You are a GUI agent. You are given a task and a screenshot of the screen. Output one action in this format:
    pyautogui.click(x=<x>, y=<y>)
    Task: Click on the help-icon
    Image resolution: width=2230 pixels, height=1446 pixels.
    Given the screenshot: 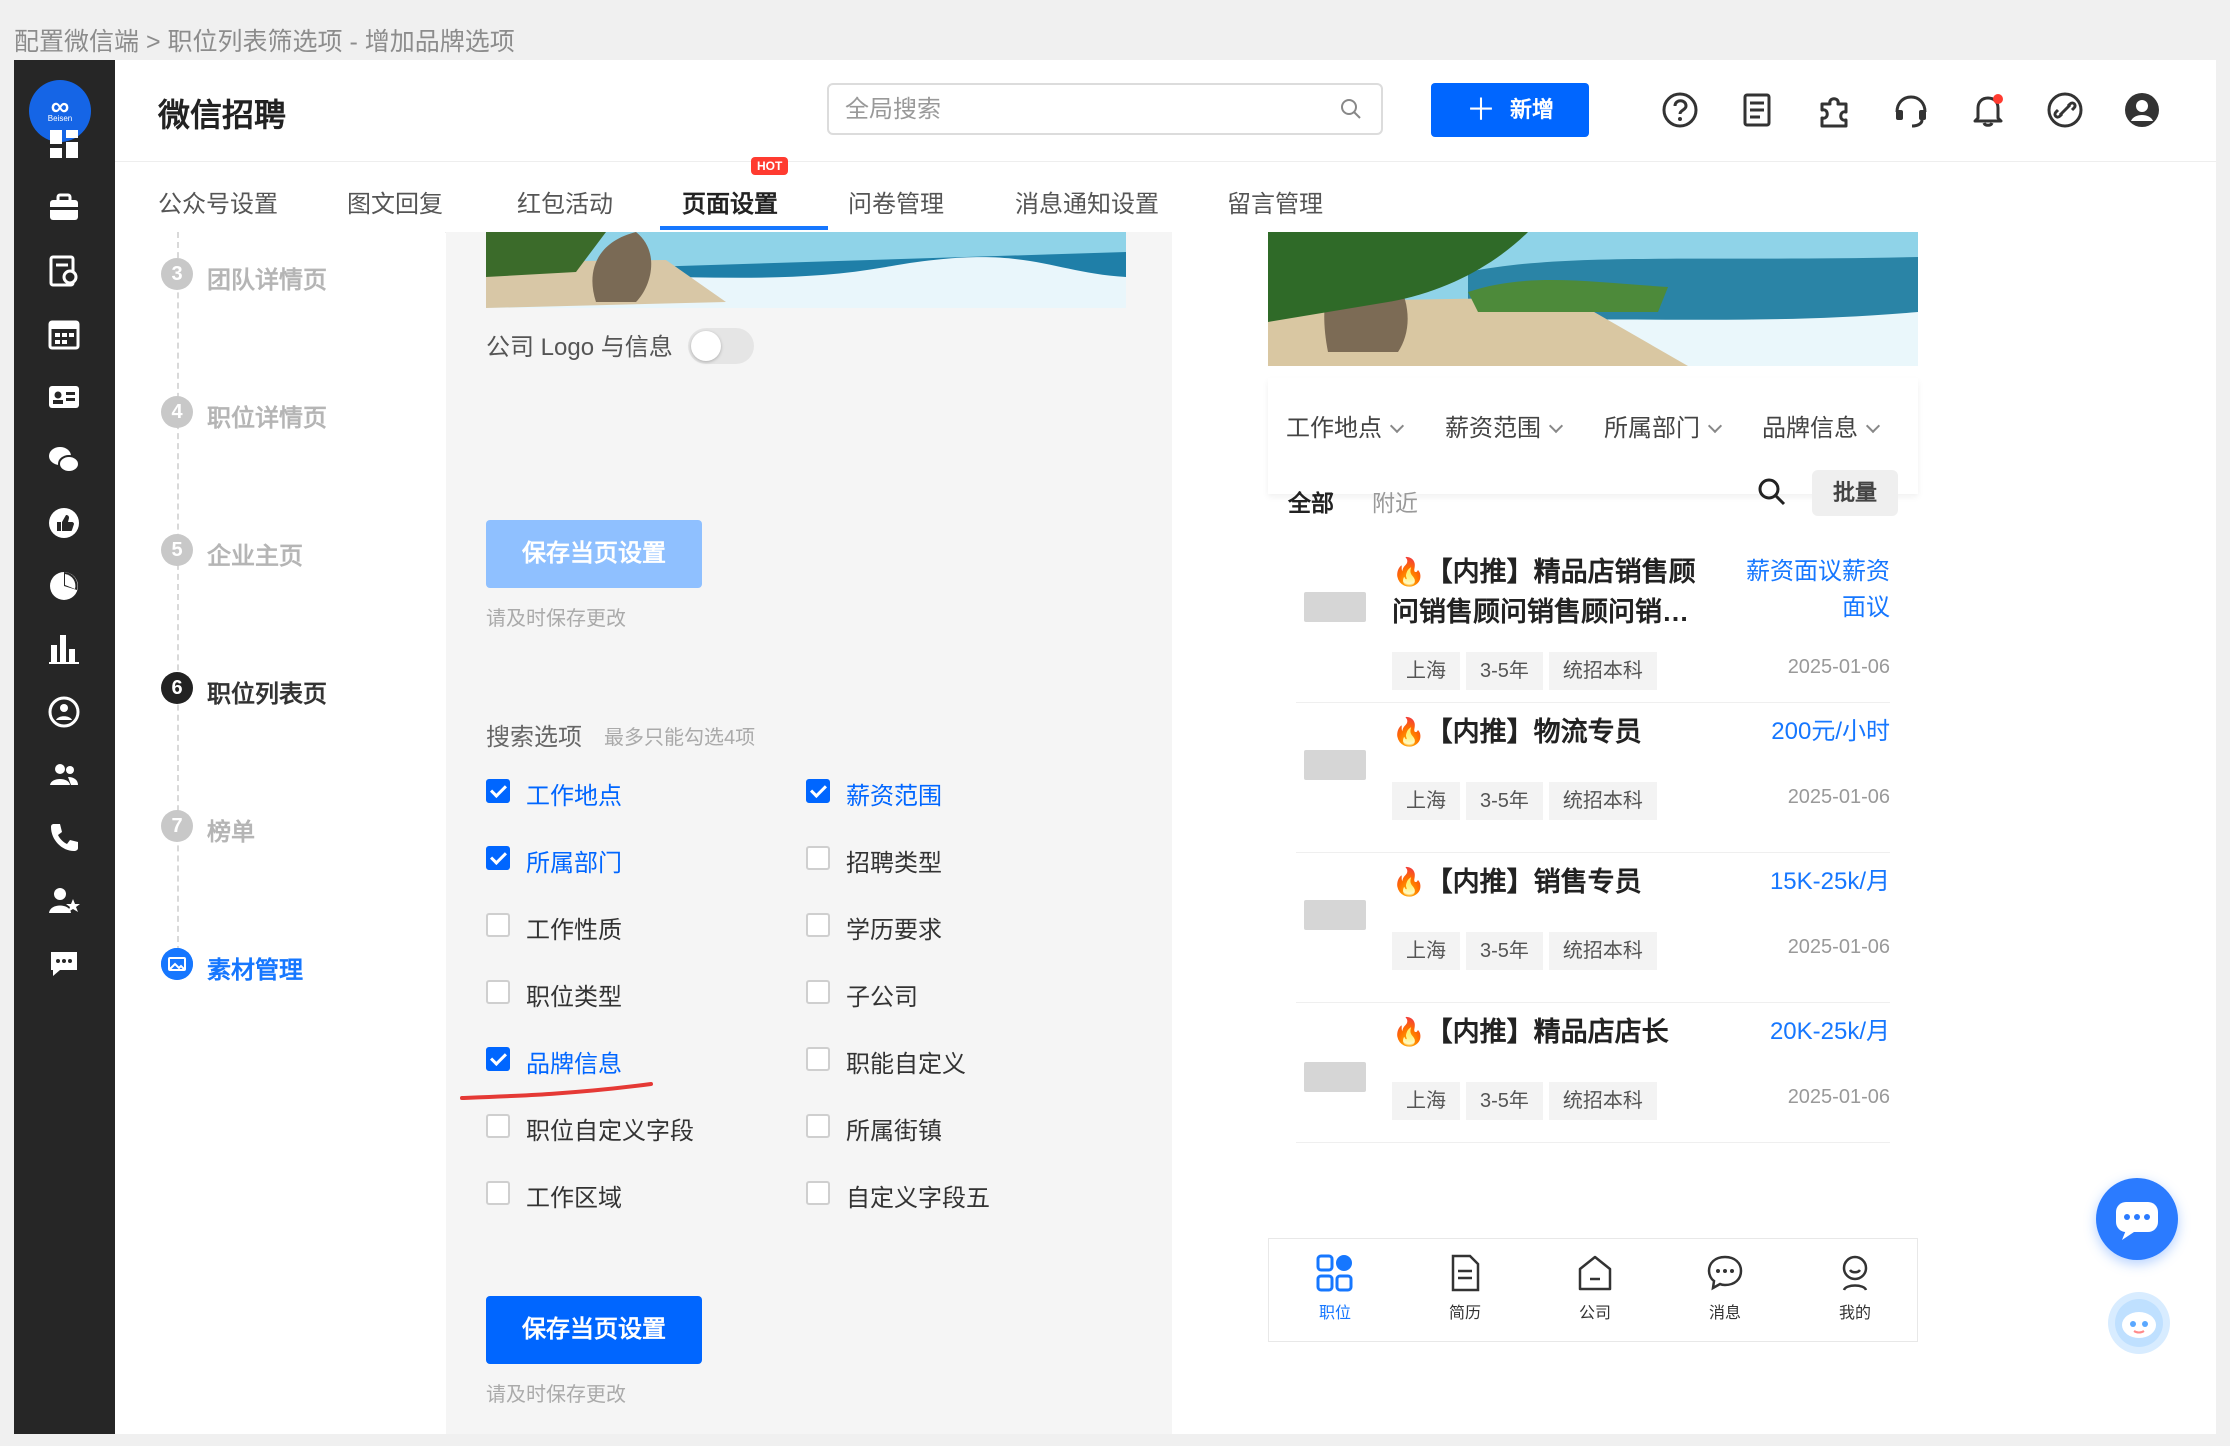 What is the action you would take?
    pyautogui.click(x=1680, y=110)
    